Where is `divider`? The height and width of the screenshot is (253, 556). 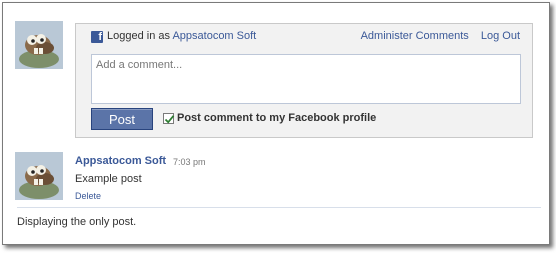 divider is located at coordinates (279, 207).